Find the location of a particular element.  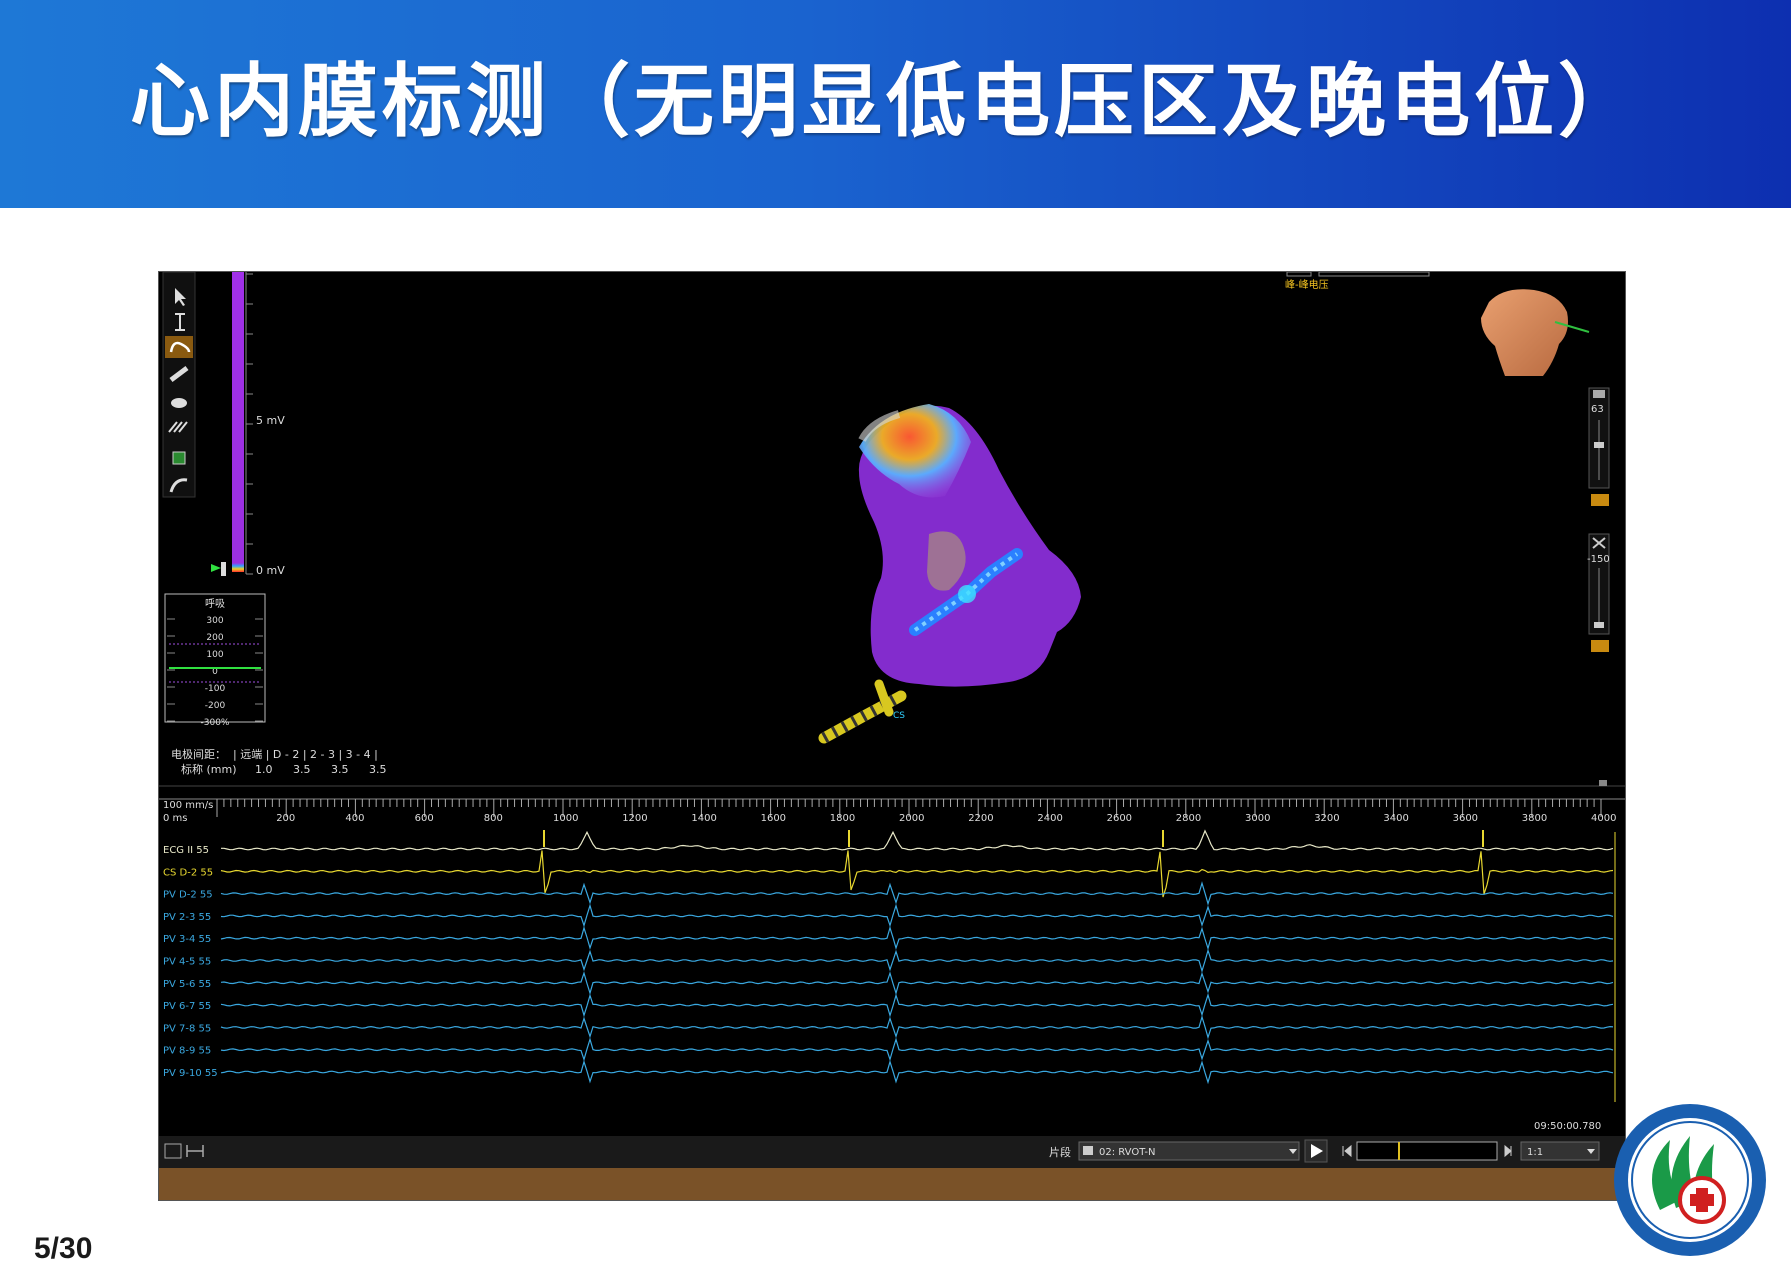

segment-label: 片段 is located at coordinates (1060, 1152).